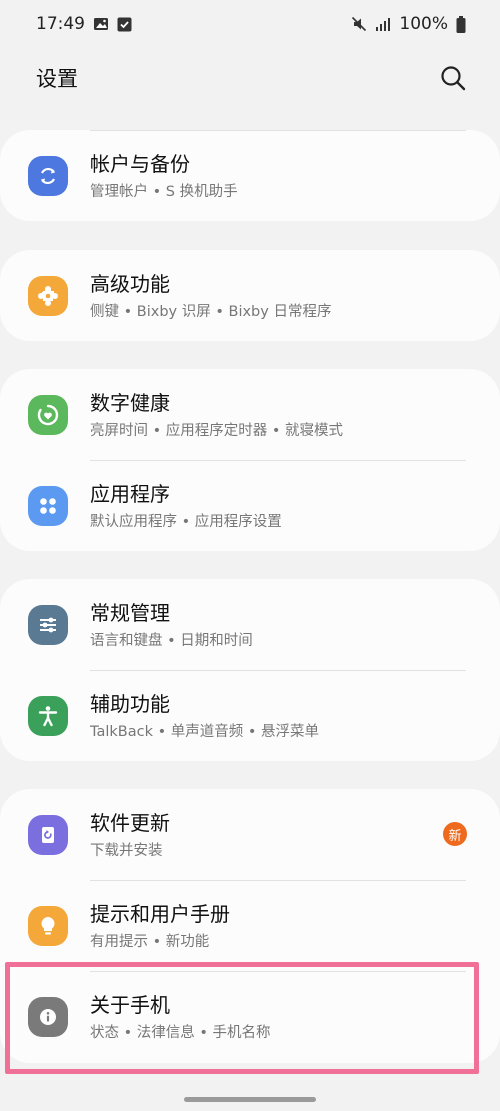 This screenshot has height=1111, width=500. What do you see at coordinates (57, 79) in the screenshot?
I see `page-title: 设置` at bounding box center [57, 79].